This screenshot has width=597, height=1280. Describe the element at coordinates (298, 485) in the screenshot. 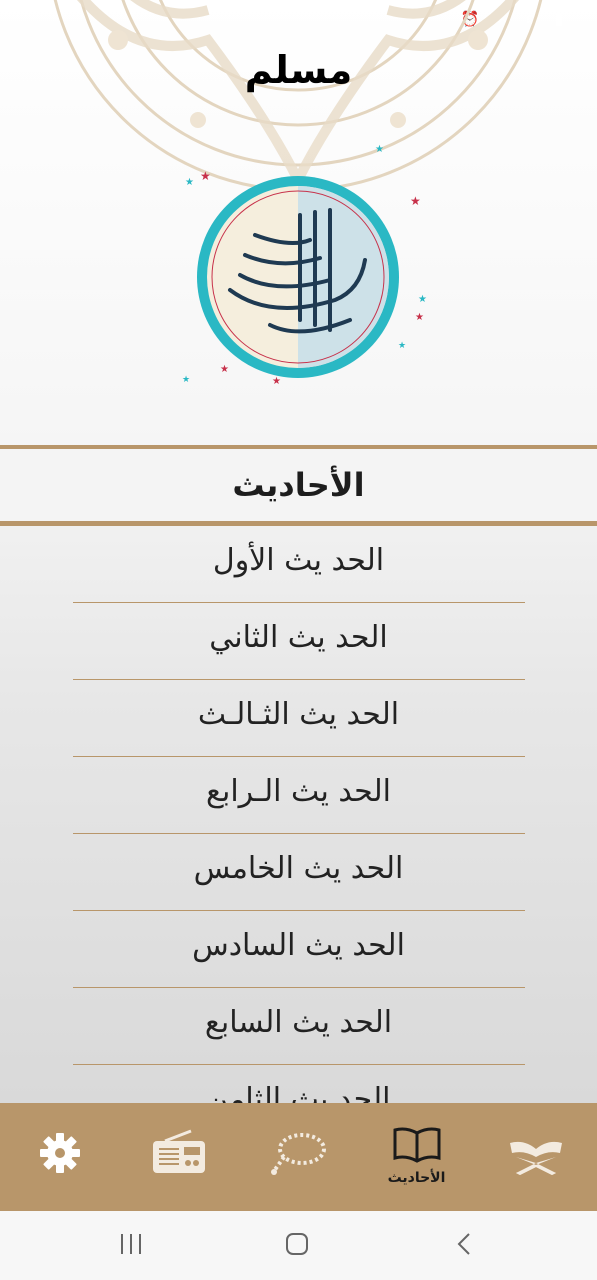

I see `section-header: الأحاديث` at that location.